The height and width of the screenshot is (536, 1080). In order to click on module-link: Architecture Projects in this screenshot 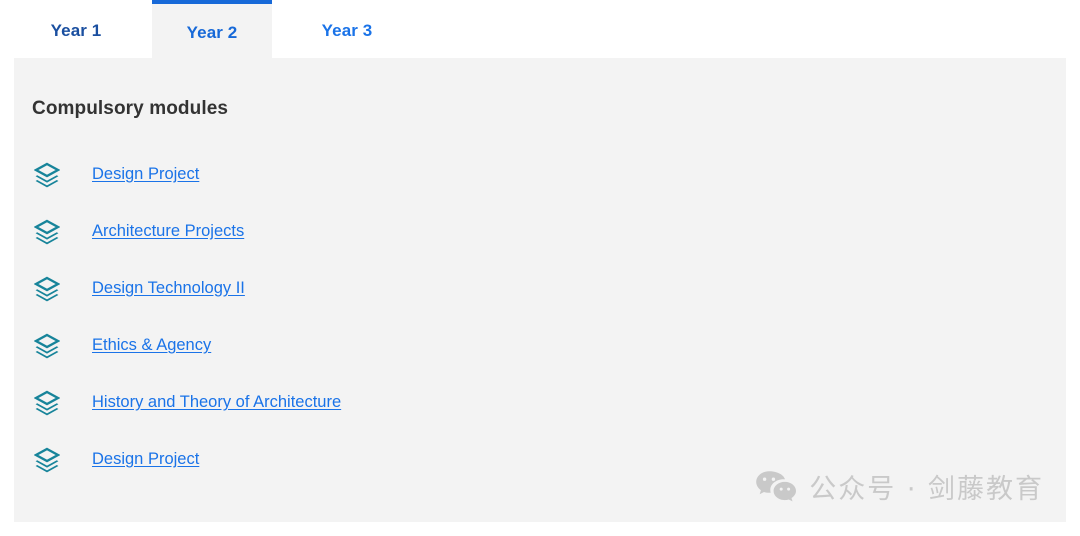, I will do `click(168, 231)`.